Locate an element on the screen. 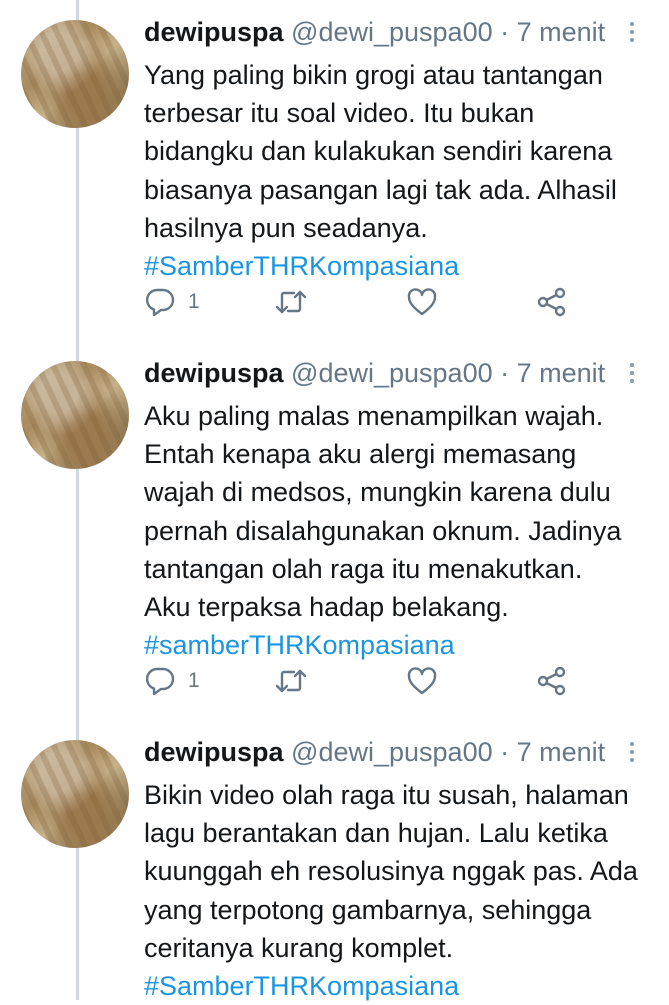  tweet-line: bidangku dan kulakukan sendiri karena is located at coordinates (378, 151).